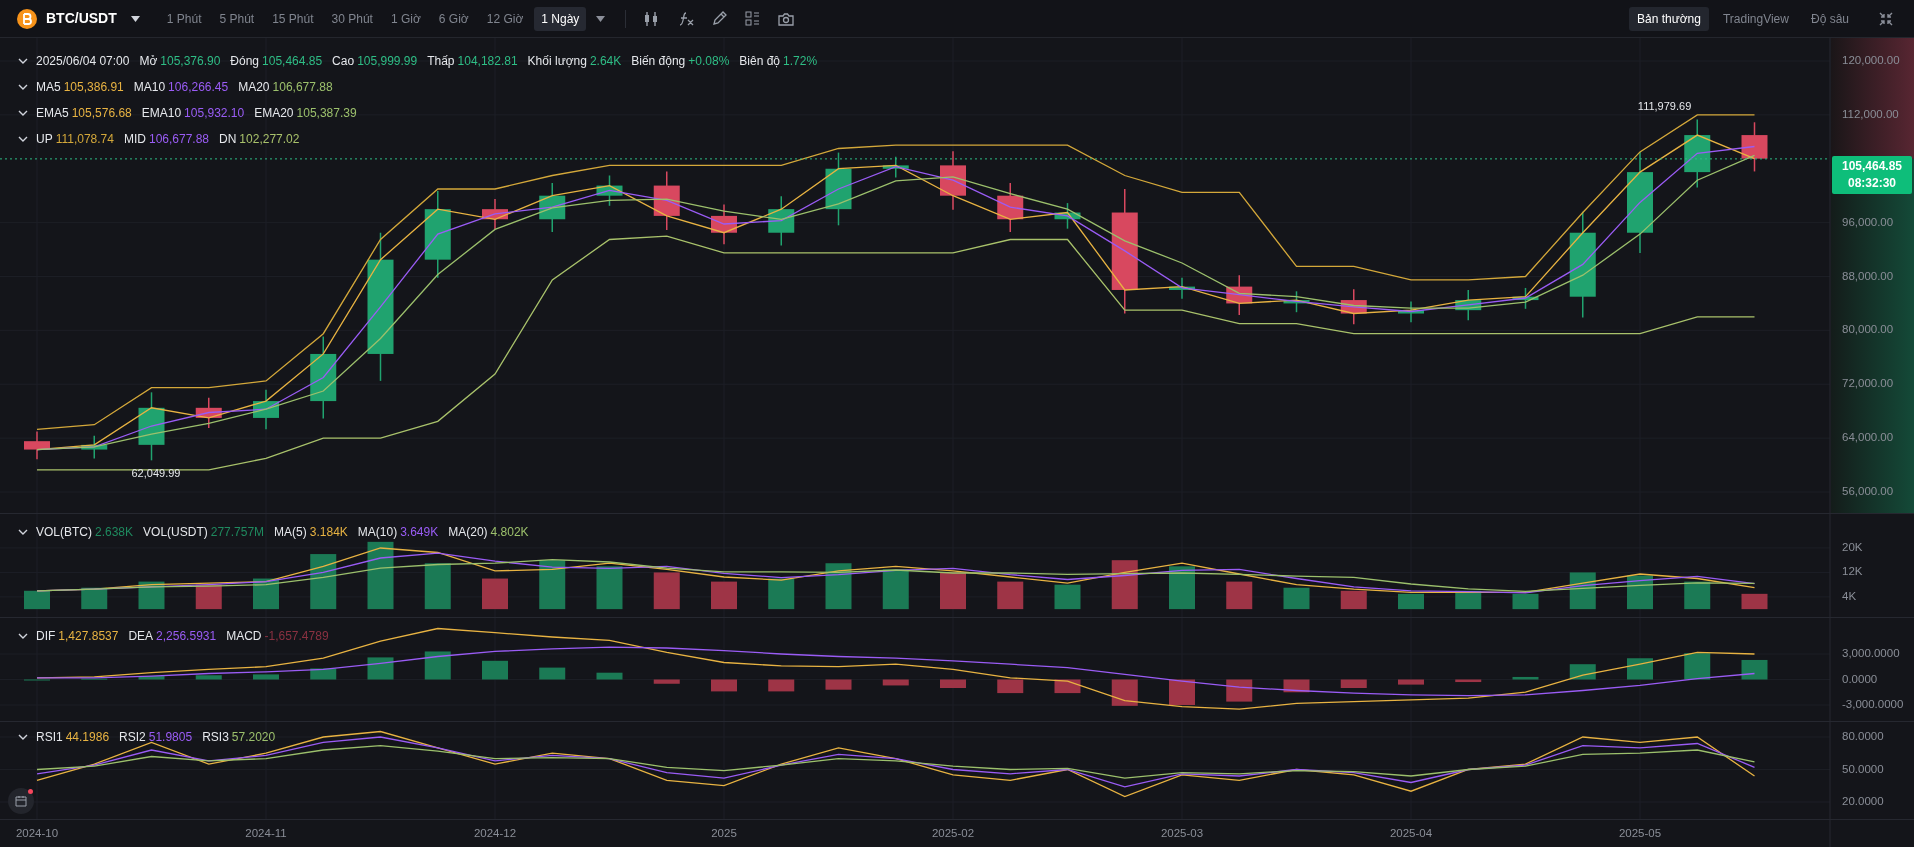 This screenshot has height=847, width=1914. Describe the element at coordinates (1182, 833) in the screenshot. I see `axis-label: 2025-03` at that location.